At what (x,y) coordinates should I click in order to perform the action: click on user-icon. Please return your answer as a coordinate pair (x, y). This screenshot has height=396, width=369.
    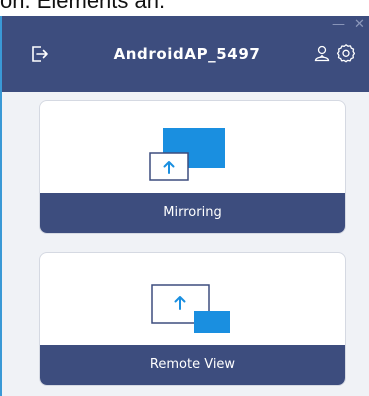
    Looking at the image, I should click on (322, 53).